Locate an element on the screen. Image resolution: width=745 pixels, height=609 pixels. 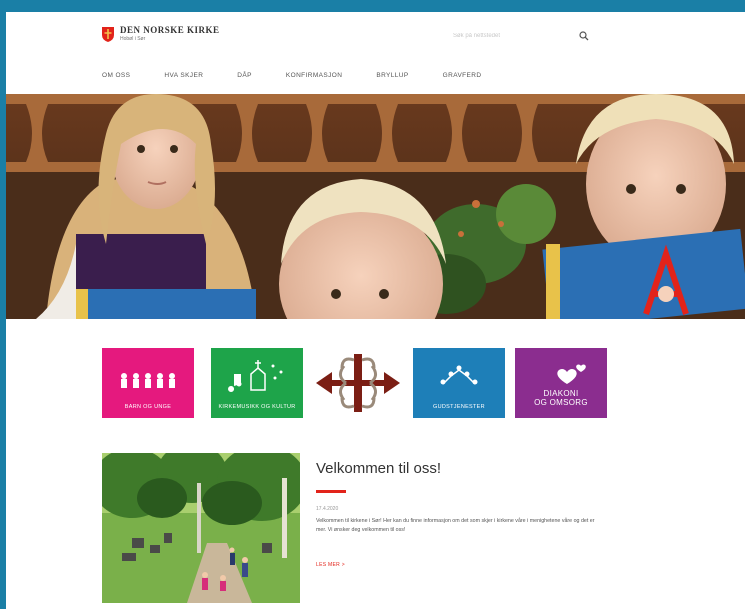
nav-item-konfirmasjon: Konfirmasjon is located at coordinates (314, 75).